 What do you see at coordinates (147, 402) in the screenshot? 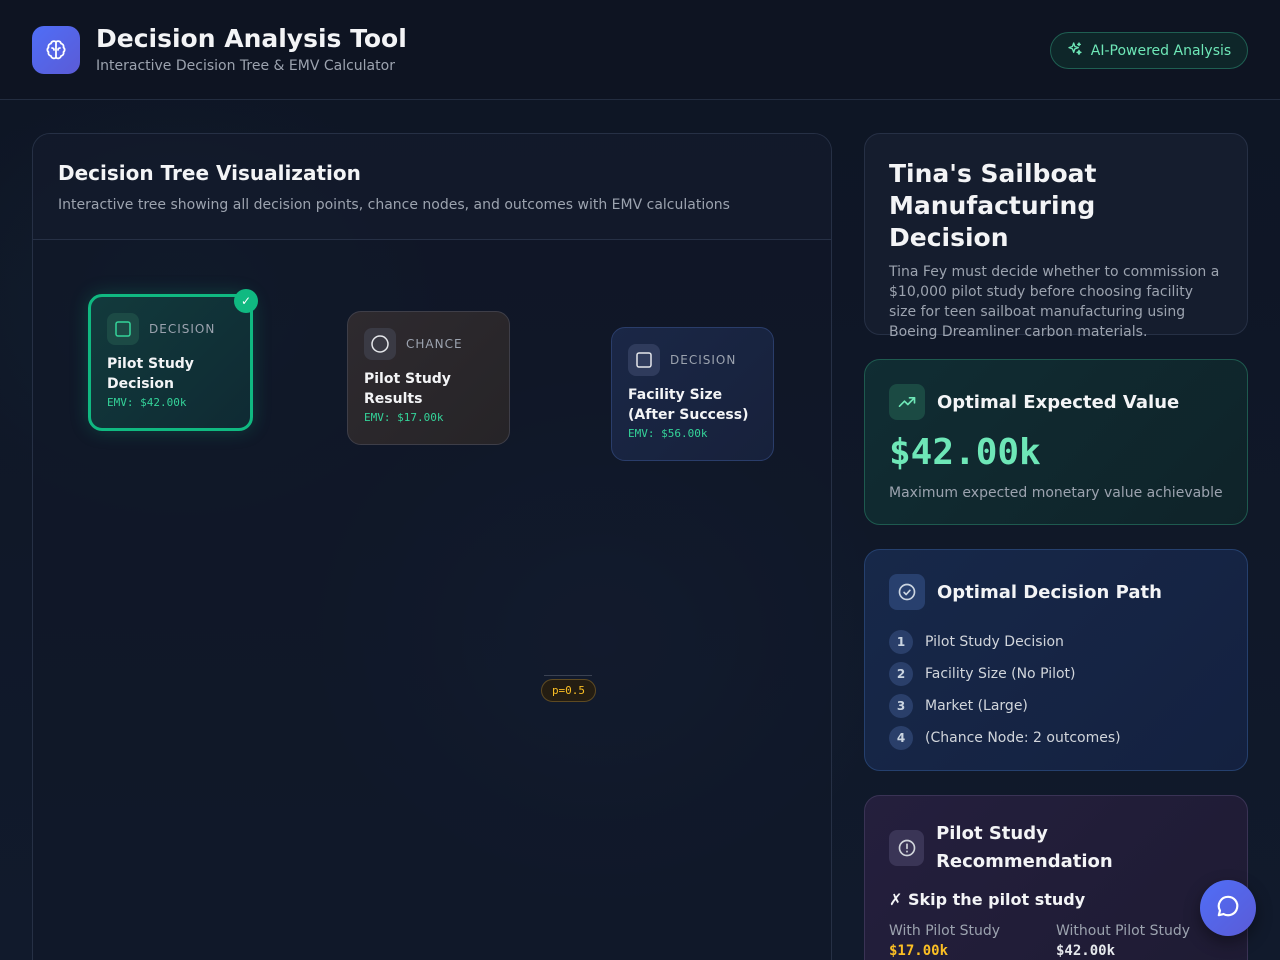
I see `node-emv: EMV: $42.00k` at bounding box center [147, 402].